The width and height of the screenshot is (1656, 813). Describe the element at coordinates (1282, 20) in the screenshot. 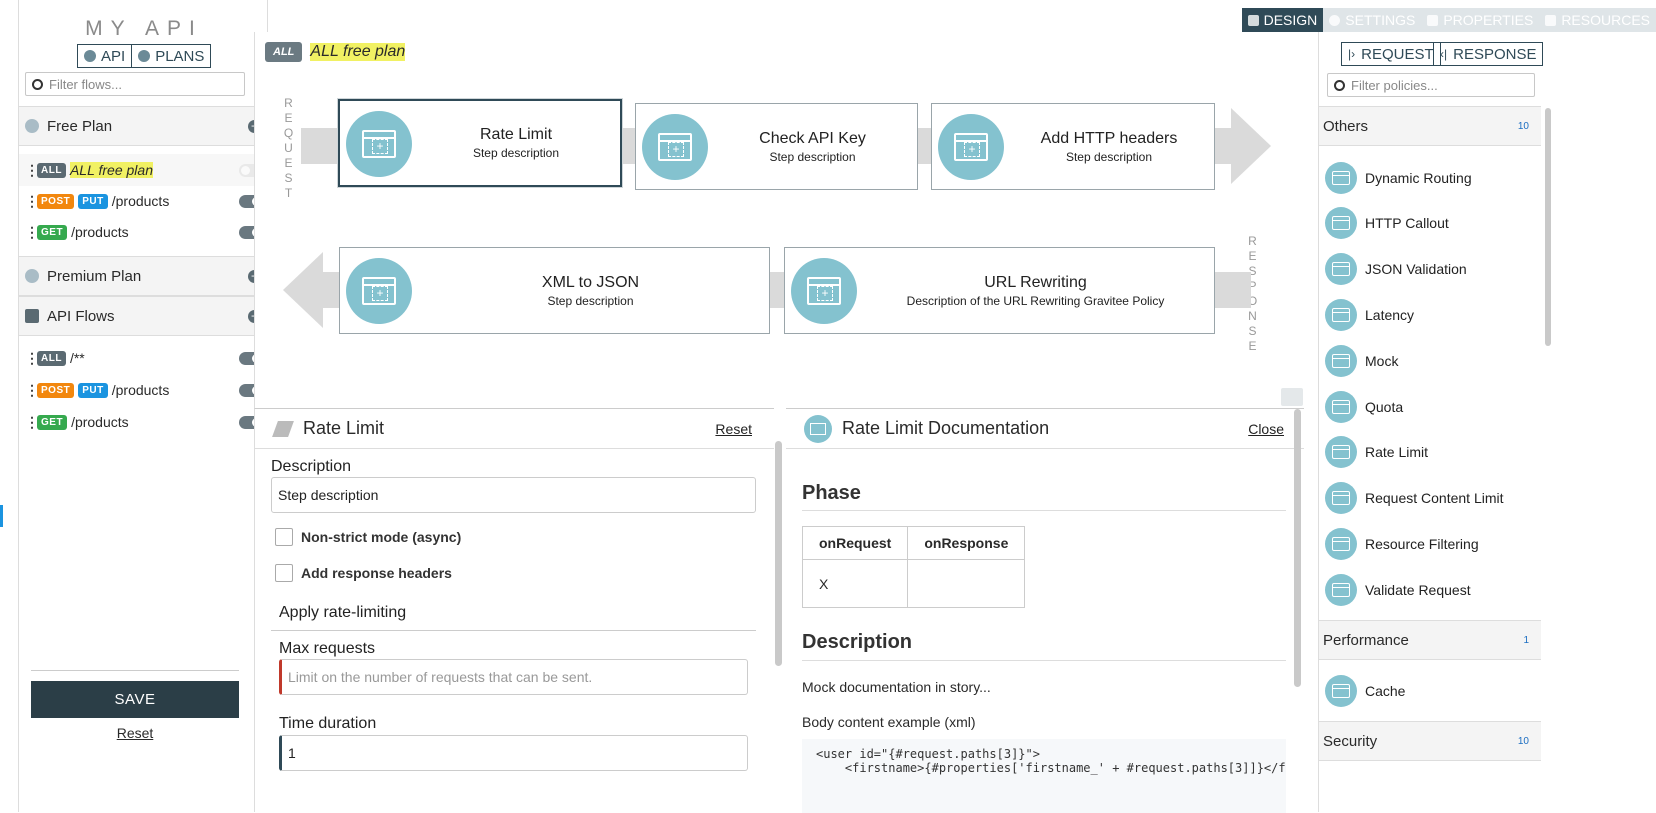

I see `tab-design: DESIGN` at that location.